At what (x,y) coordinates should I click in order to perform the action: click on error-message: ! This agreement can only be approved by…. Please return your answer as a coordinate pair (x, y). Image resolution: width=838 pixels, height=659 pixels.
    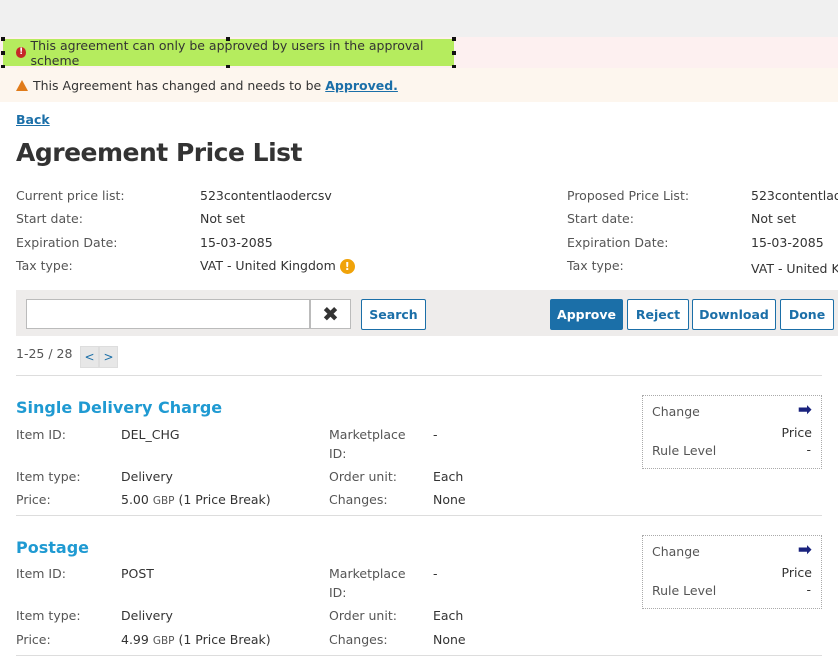
    Looking at the image, I should click on (228, 52).